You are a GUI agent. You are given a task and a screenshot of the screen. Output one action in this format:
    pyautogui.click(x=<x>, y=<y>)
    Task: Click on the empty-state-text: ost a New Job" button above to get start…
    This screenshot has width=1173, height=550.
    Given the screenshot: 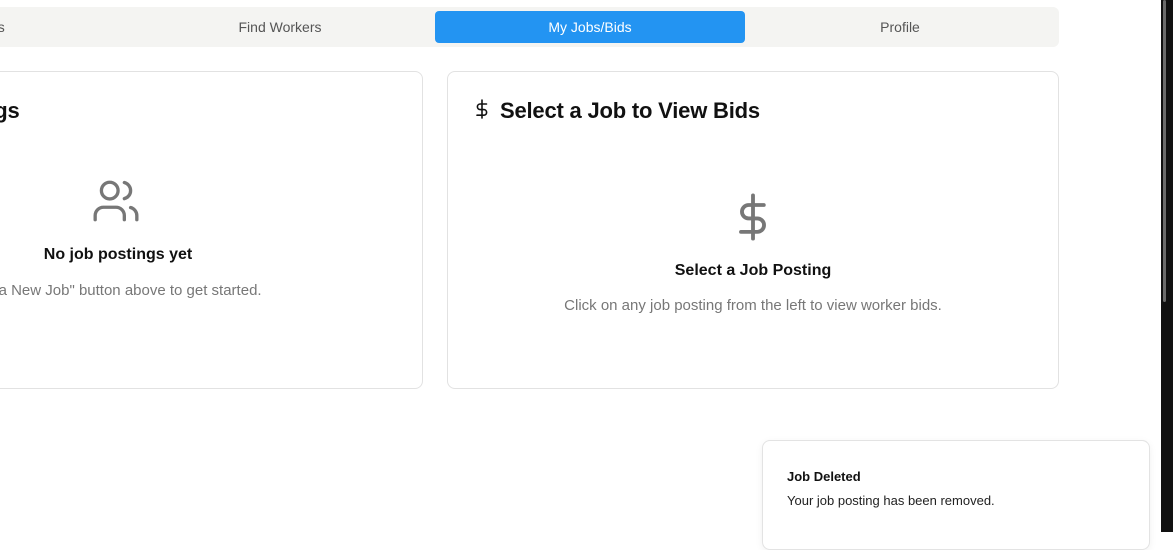 What is the action you would take?
    pyautogui.click(x=131, y=290)
    